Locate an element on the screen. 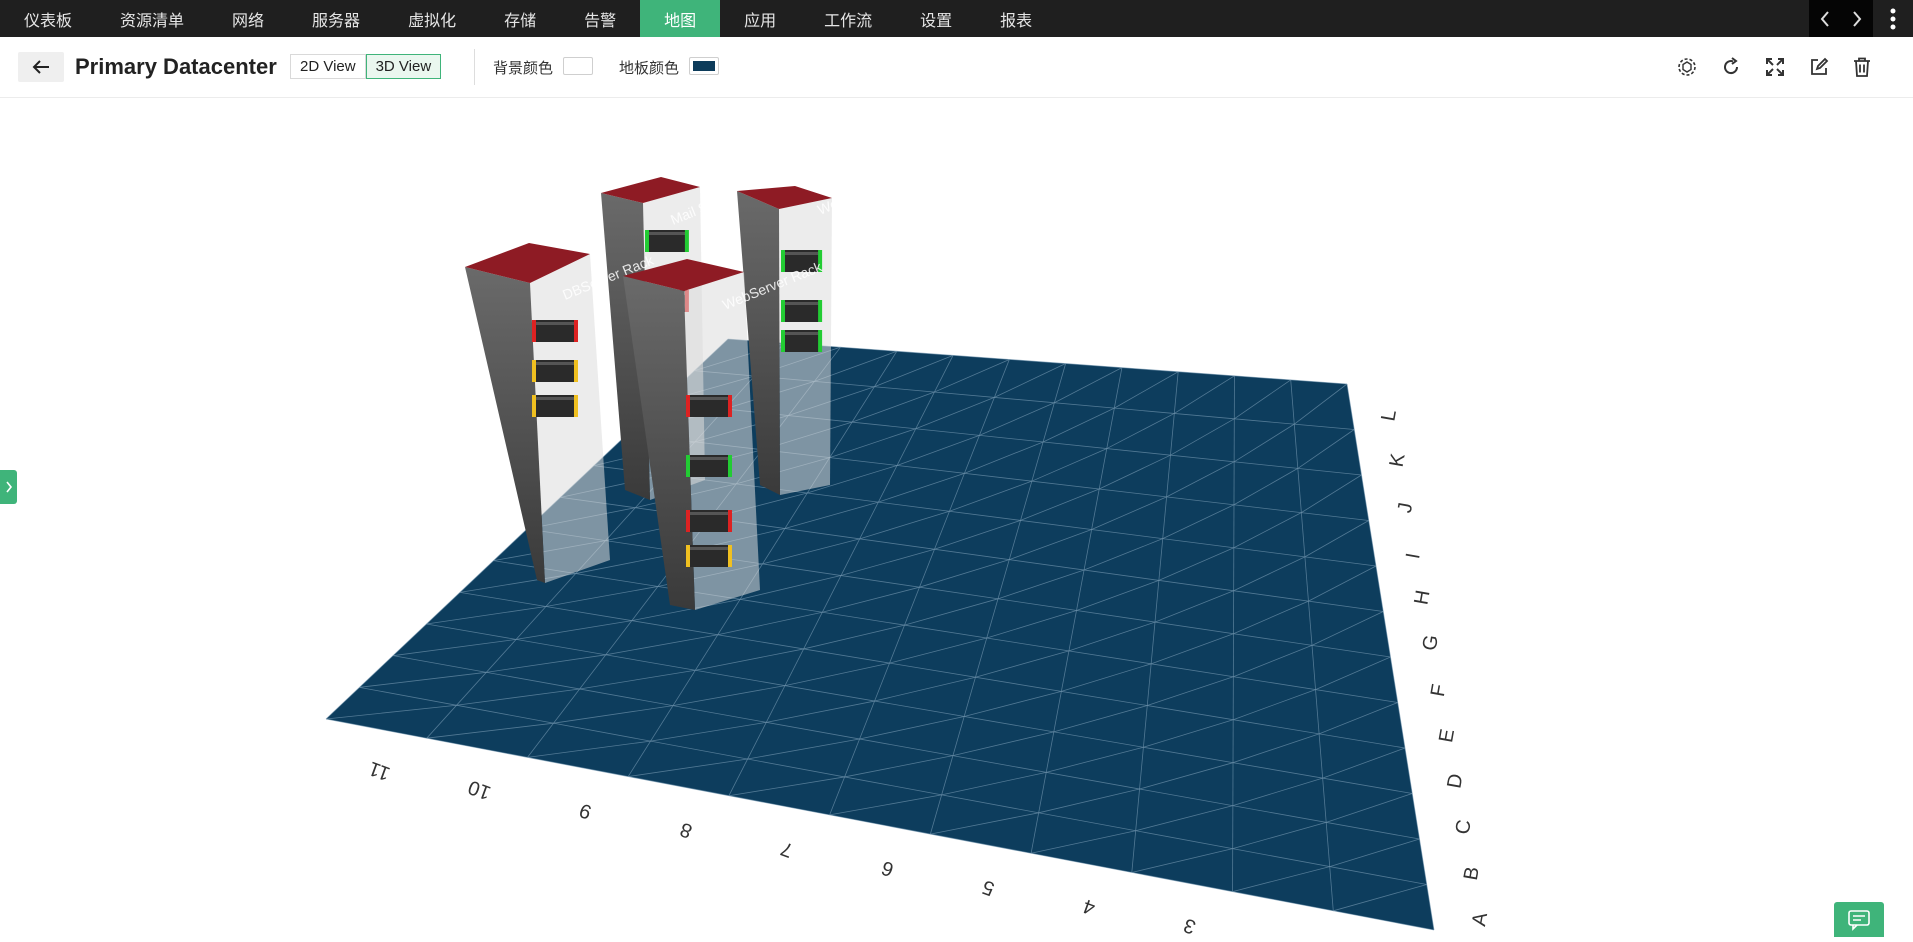  view-toggle: 2D View 3D View is located at coordinates (366, 66).